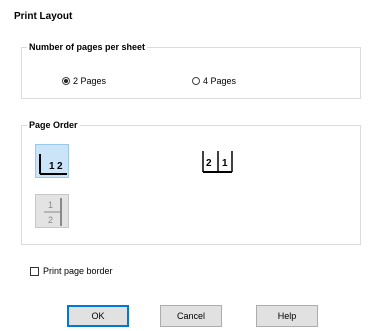 The height and width of the screenshot is (331, 381). Describe the element at coordinates (287, 316) in the screenshot. I see `help-button: Help` at that location.